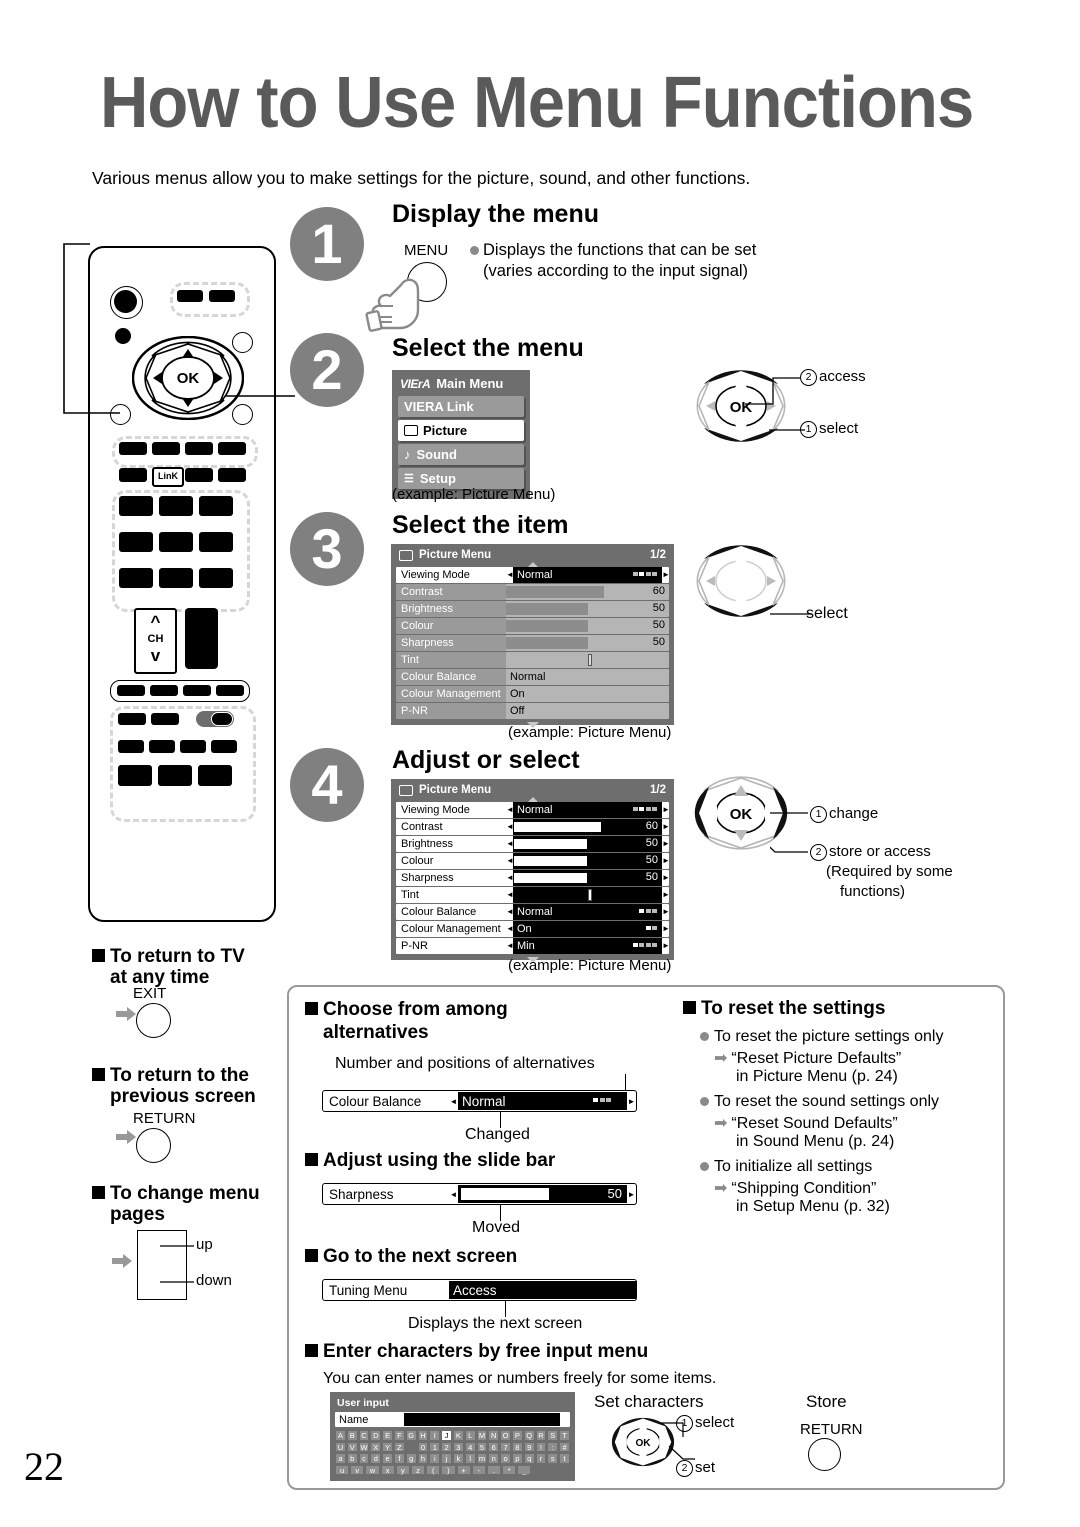  Describe the element at coordinates (376, 1458) in the screenshot. I see `key: d` at that location.